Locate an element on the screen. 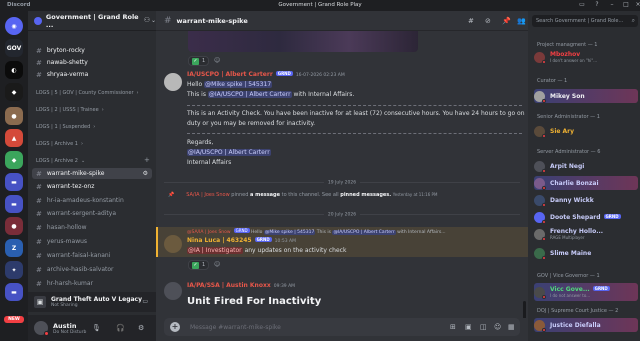 The width and height of the screenshot is (640, 341). category-archive-1: LOGS | Archive 1 › is located at coordinates (59, 144).